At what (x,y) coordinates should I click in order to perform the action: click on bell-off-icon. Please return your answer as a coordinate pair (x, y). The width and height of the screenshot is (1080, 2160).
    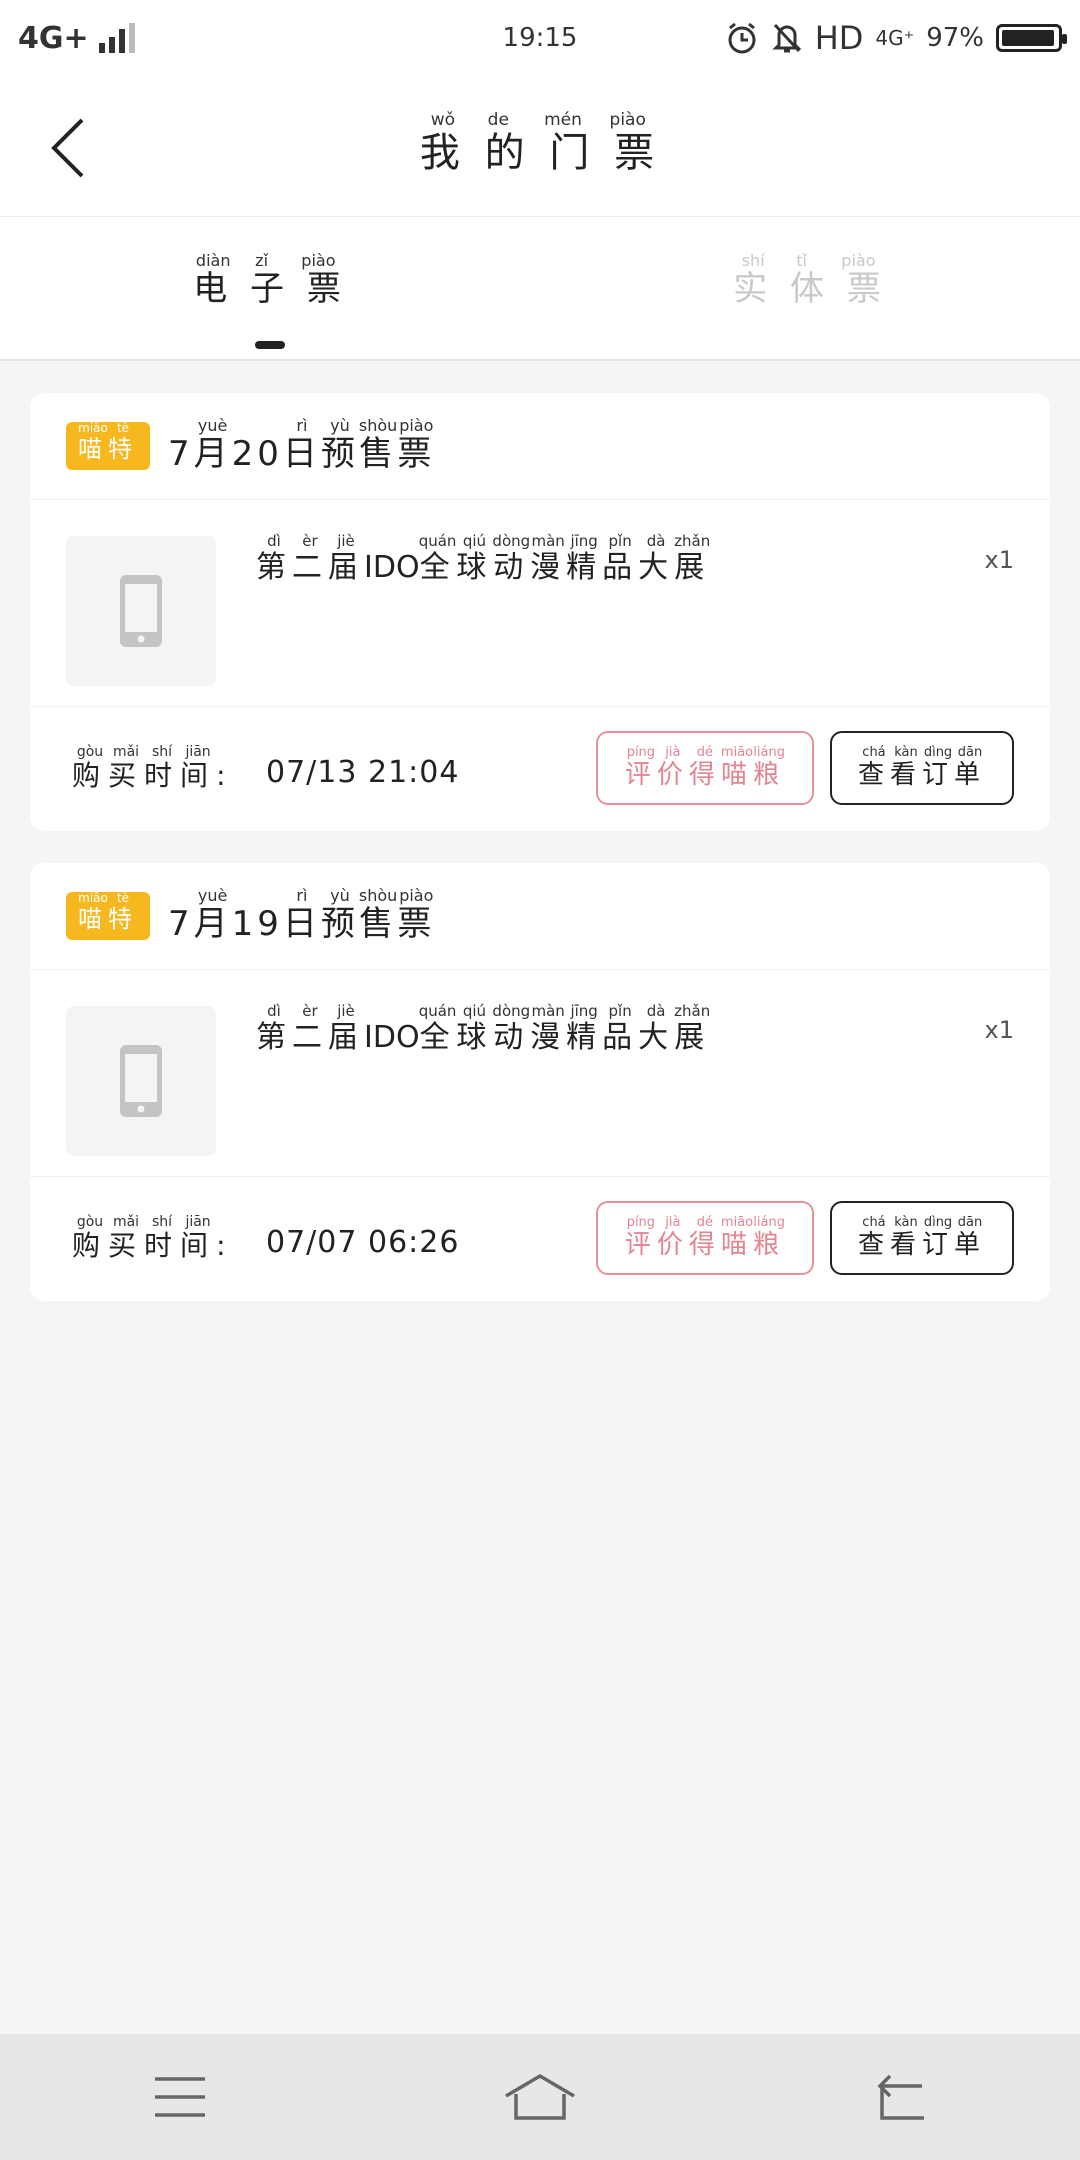
    Looking at the image, I should click on (787, 38).